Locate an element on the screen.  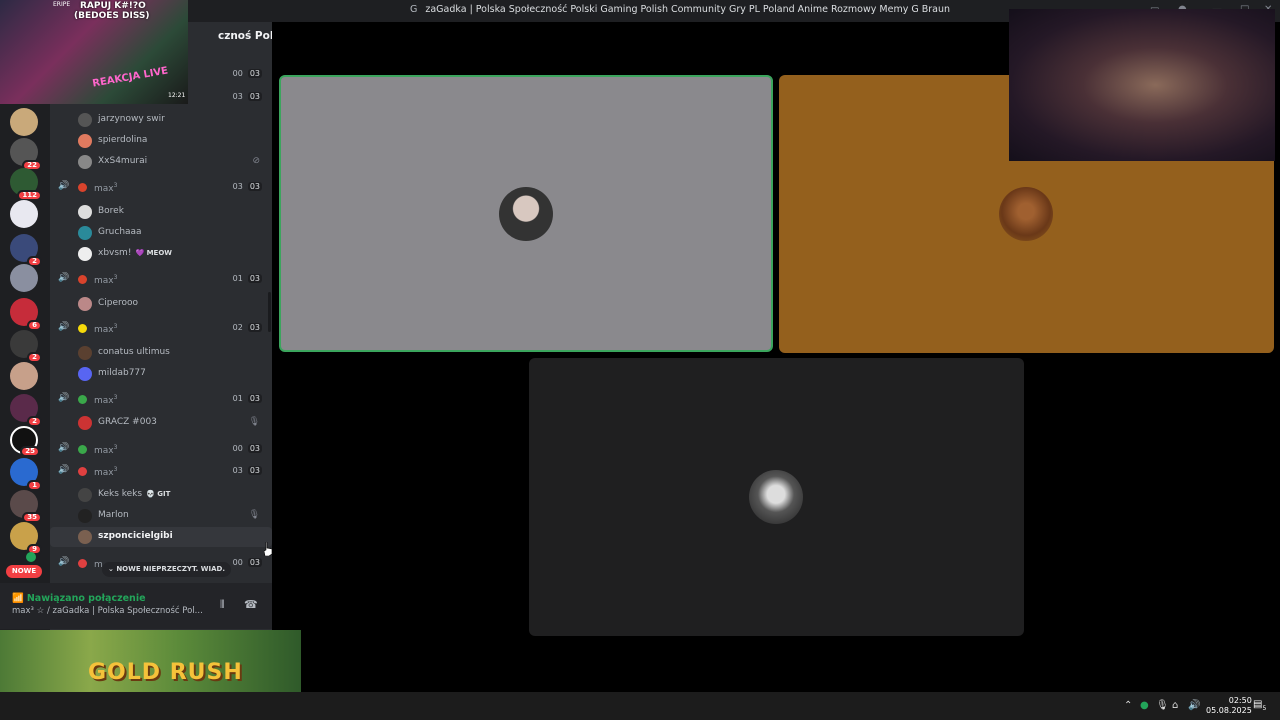
overlay-title: RAPUJ K#!?O is located at coordinates (113, 6).